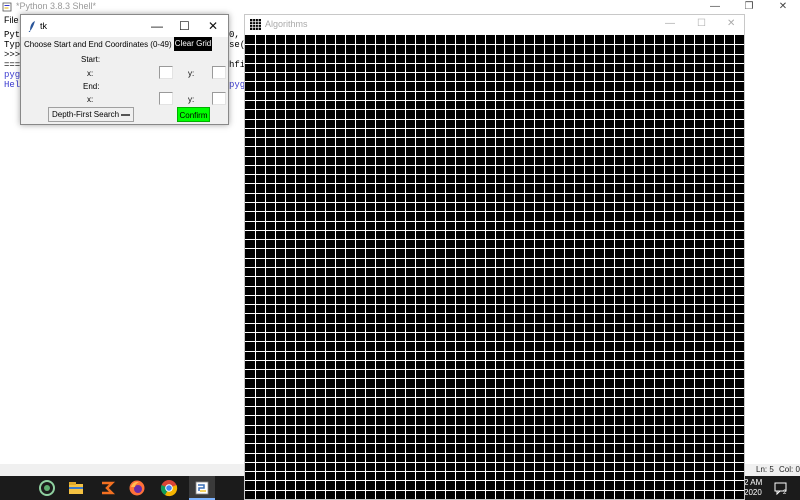  I want to click on coordinates-prompt: Choose Start and End Coordinates (0-49), so click(98, 44).